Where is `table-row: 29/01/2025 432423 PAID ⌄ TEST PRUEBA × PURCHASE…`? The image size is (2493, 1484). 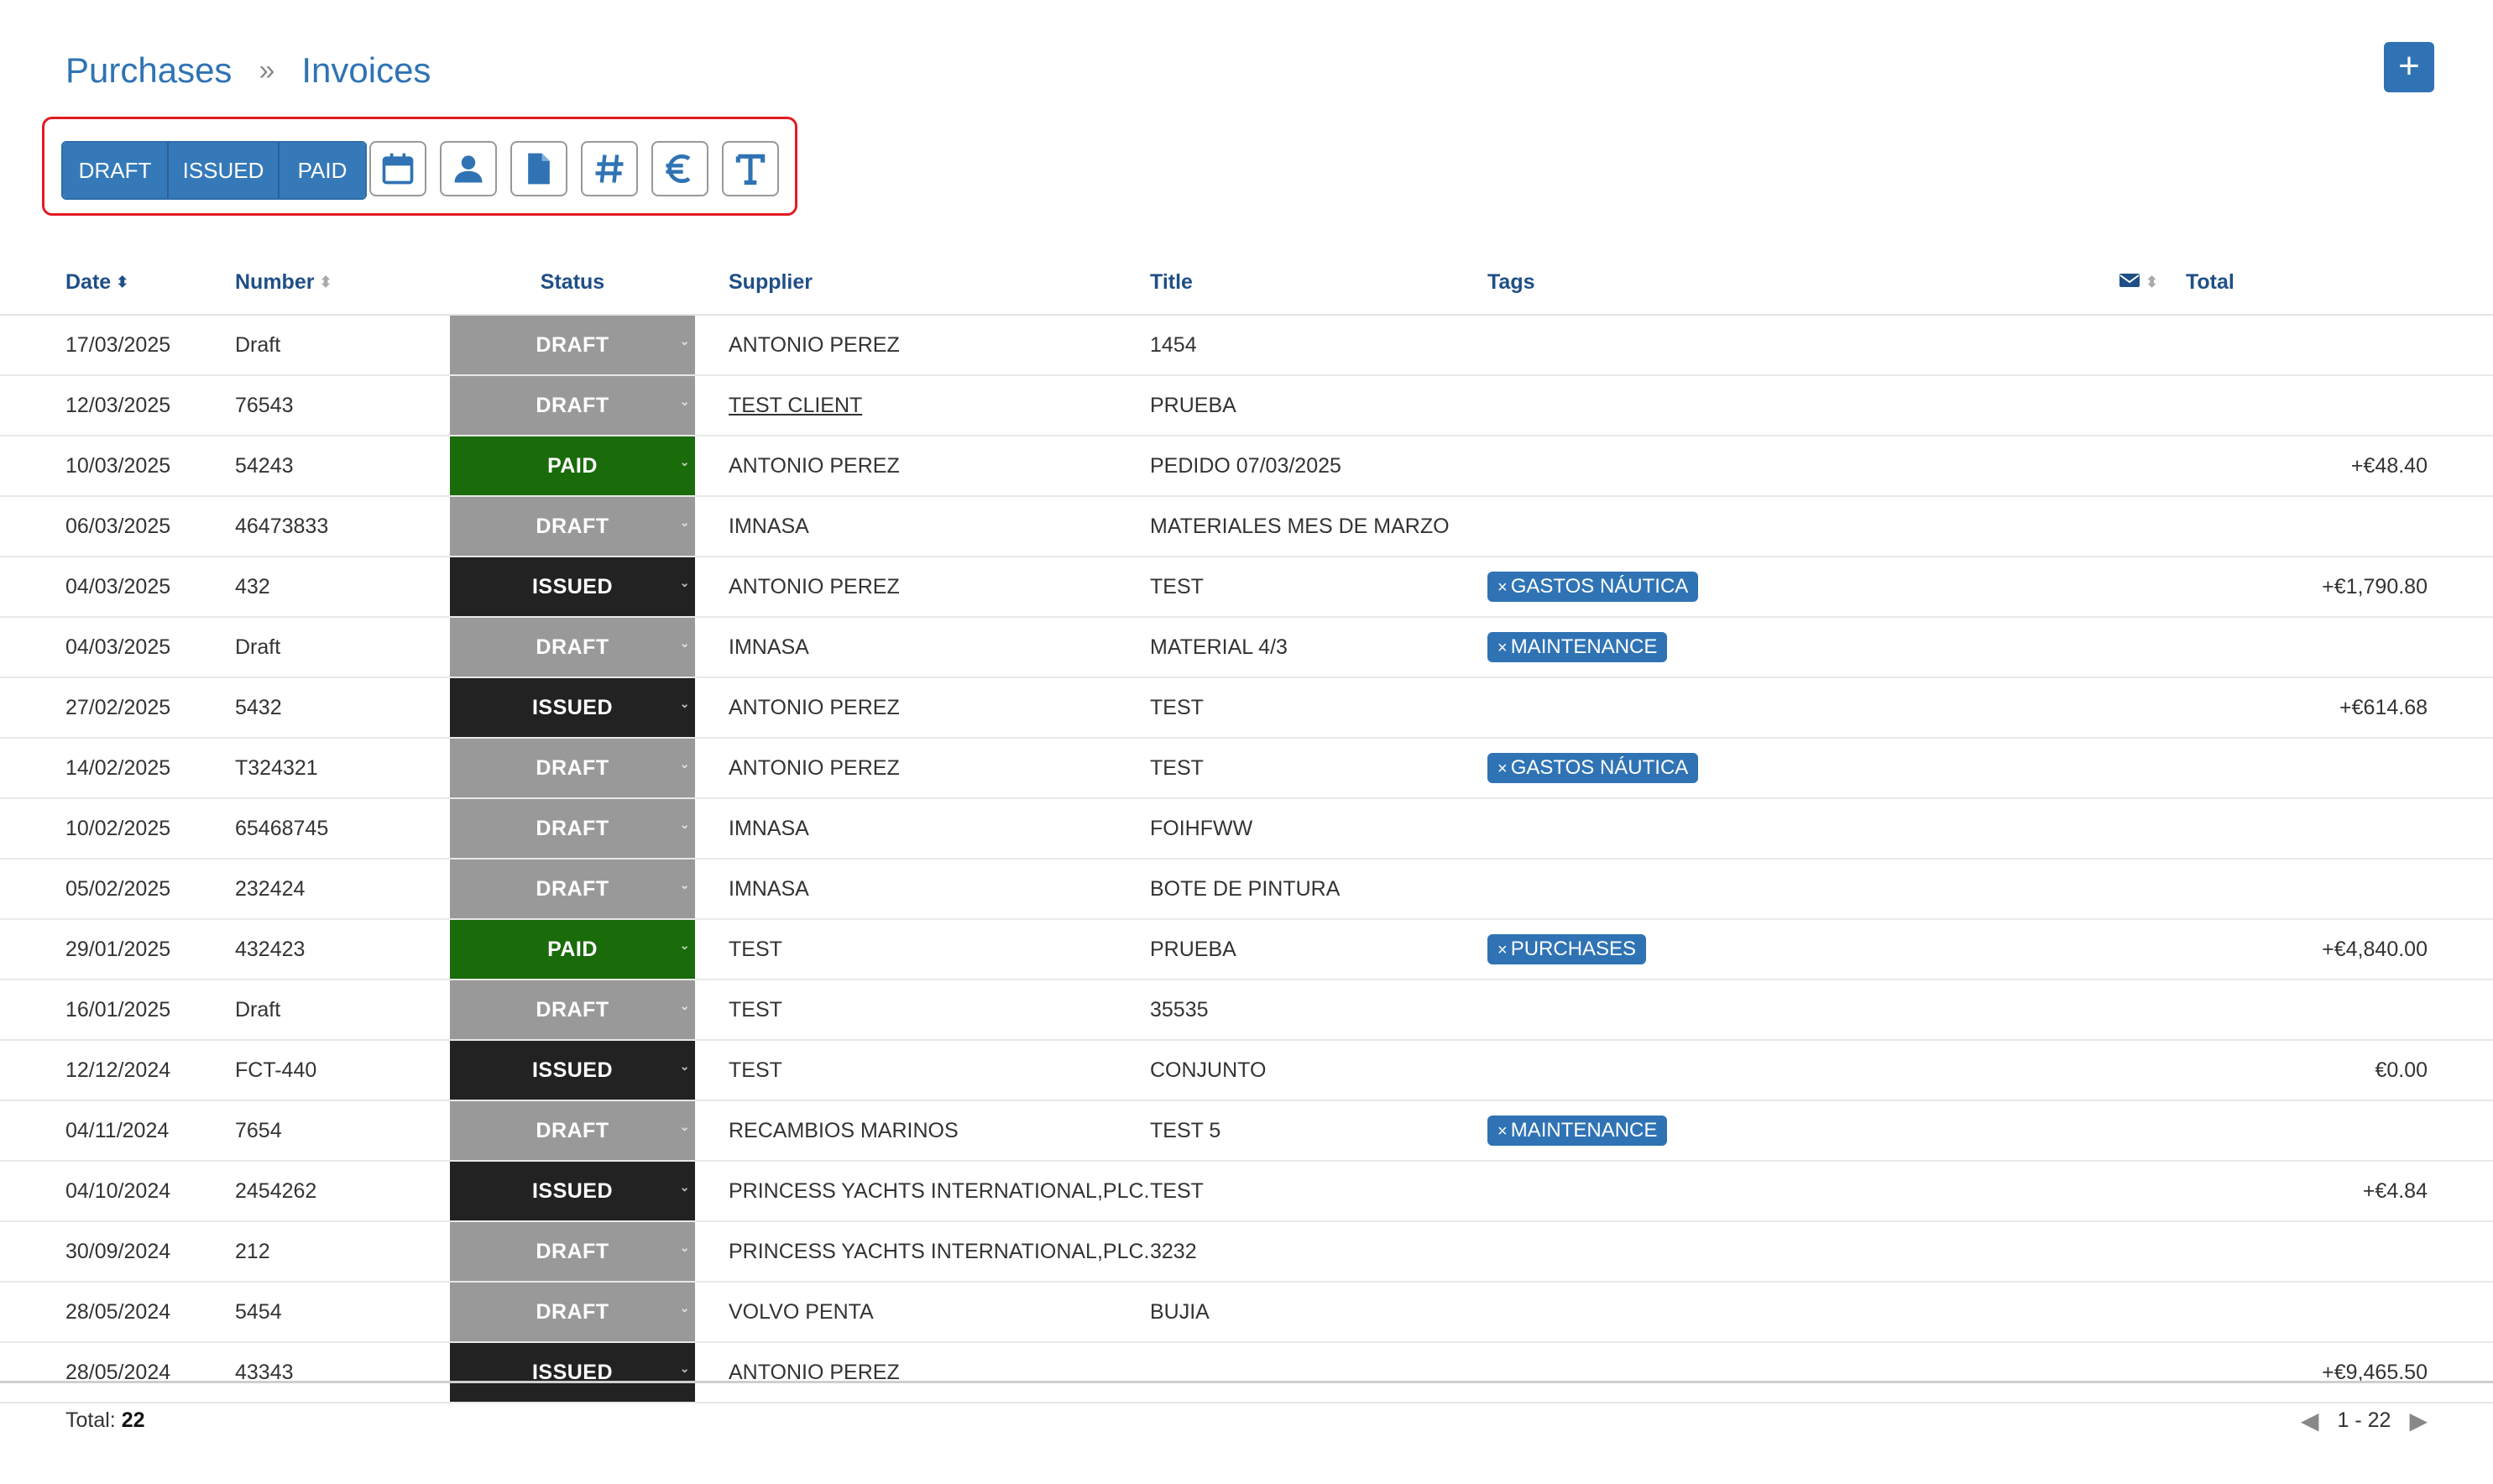 table-row: 29/01/2025 432423 PAID ⌄ TEST PRUEBA × PURCHASE… is located at coordinates (1246, 949).